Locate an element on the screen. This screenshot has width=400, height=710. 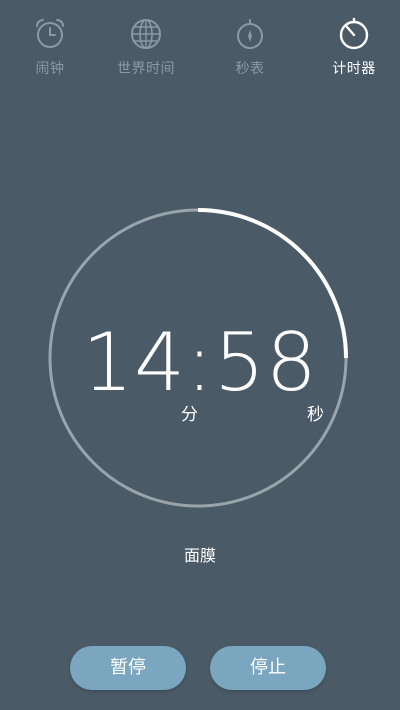
second-unit-label: 秒 is located at coordinates (315, 415).